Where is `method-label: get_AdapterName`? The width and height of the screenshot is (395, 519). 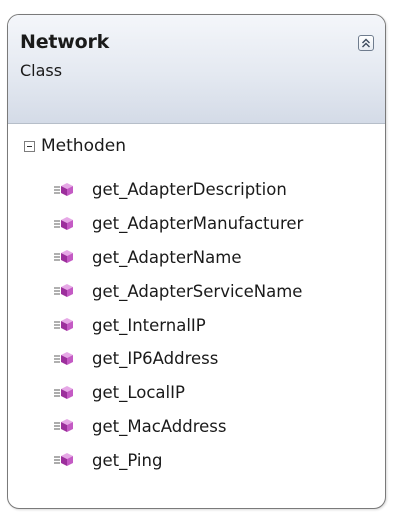
method-label: get_AdapterName is located at coordinates (167, 257).